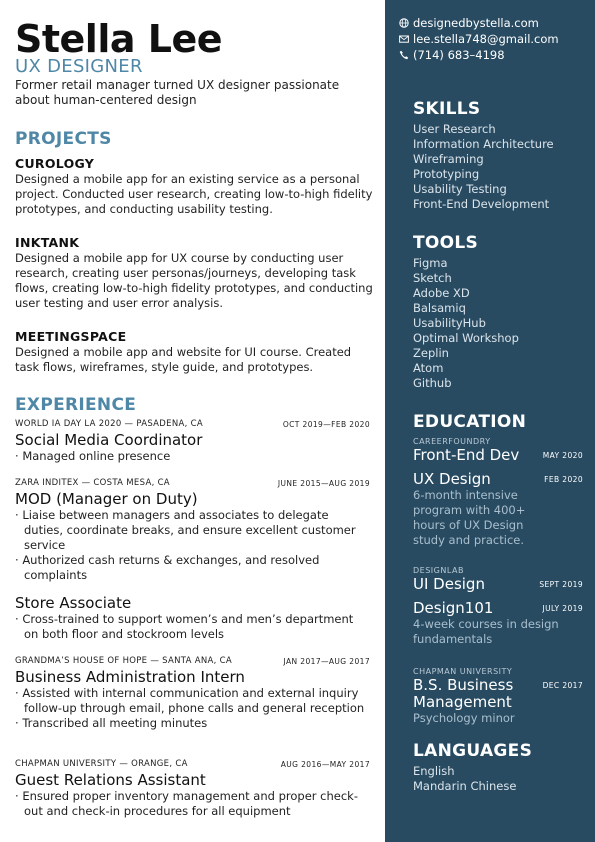  Describe the element at coordinates (563, 479) in the screenshot. I see `education-date: FEB 2020` at that location.